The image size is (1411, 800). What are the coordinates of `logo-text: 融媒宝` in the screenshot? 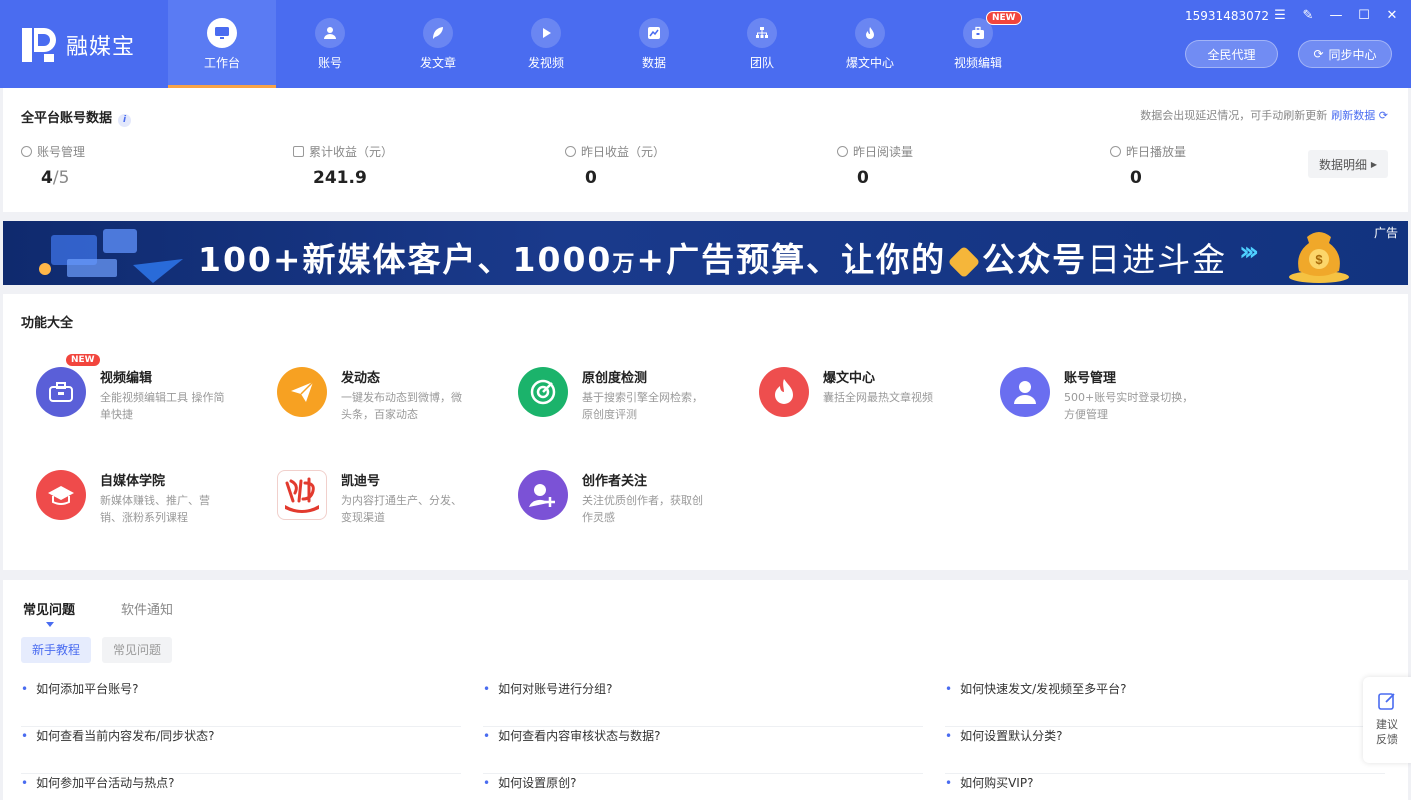 It's located at (101, 47).